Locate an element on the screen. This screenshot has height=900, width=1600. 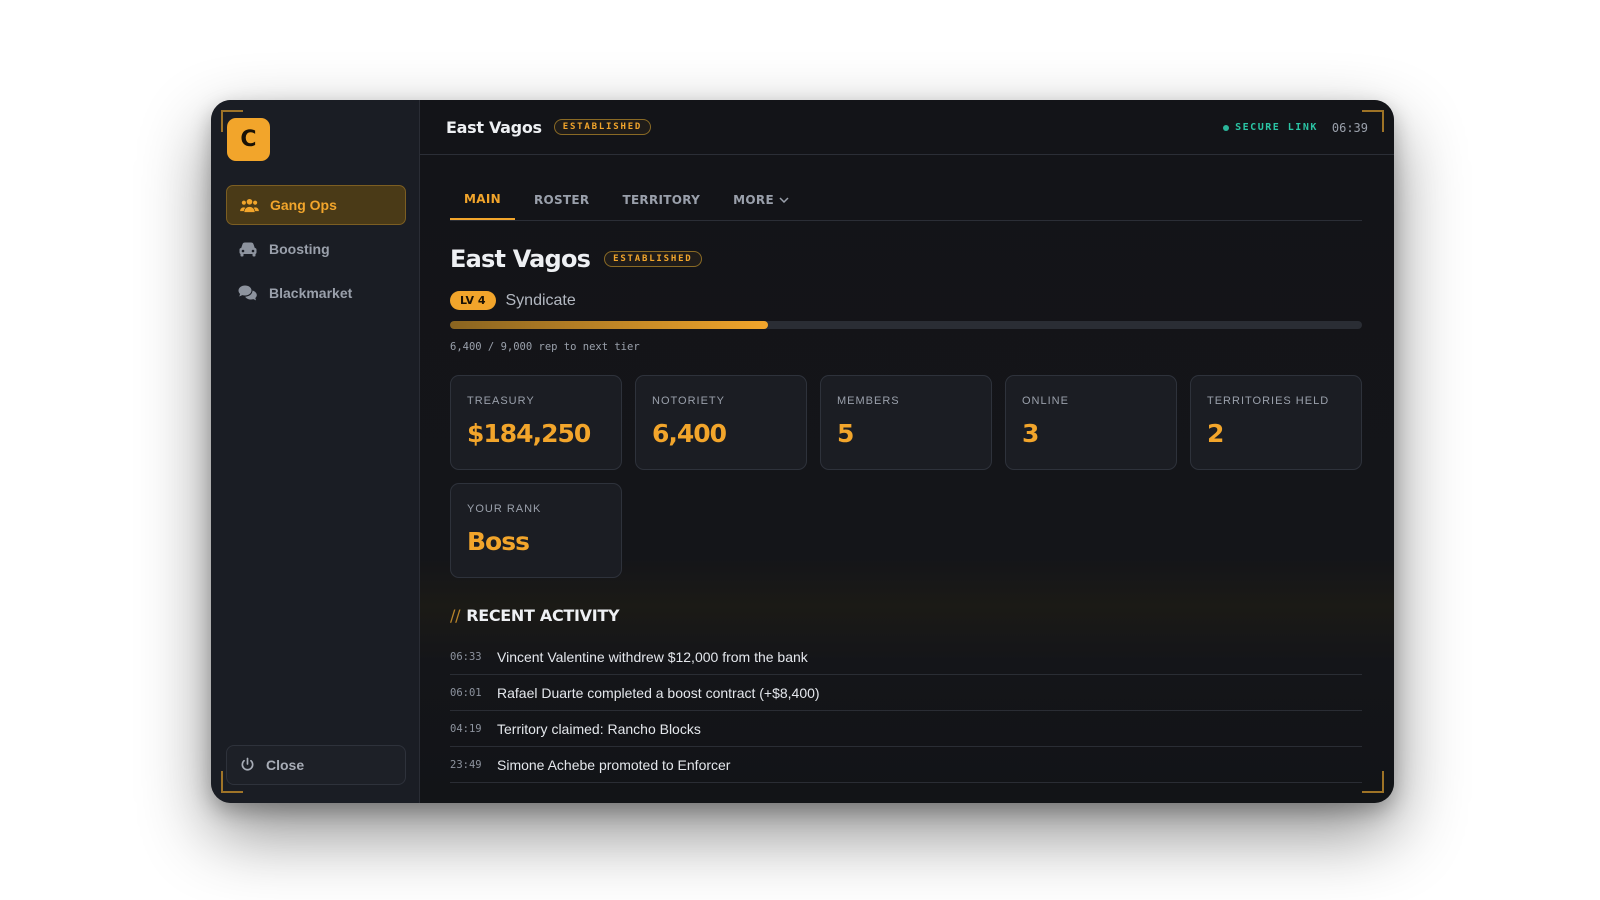
stat-value: $184,250 is located at coordinates (529, 433).